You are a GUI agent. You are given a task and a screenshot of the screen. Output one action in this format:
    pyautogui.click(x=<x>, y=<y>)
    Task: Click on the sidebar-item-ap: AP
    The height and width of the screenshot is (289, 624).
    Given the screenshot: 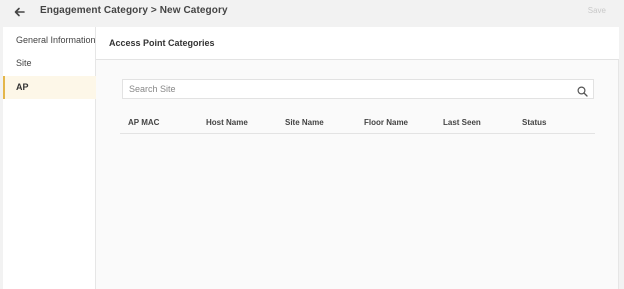 What is the action you would take?
    pyautogui.click(x=49, y=87)
    